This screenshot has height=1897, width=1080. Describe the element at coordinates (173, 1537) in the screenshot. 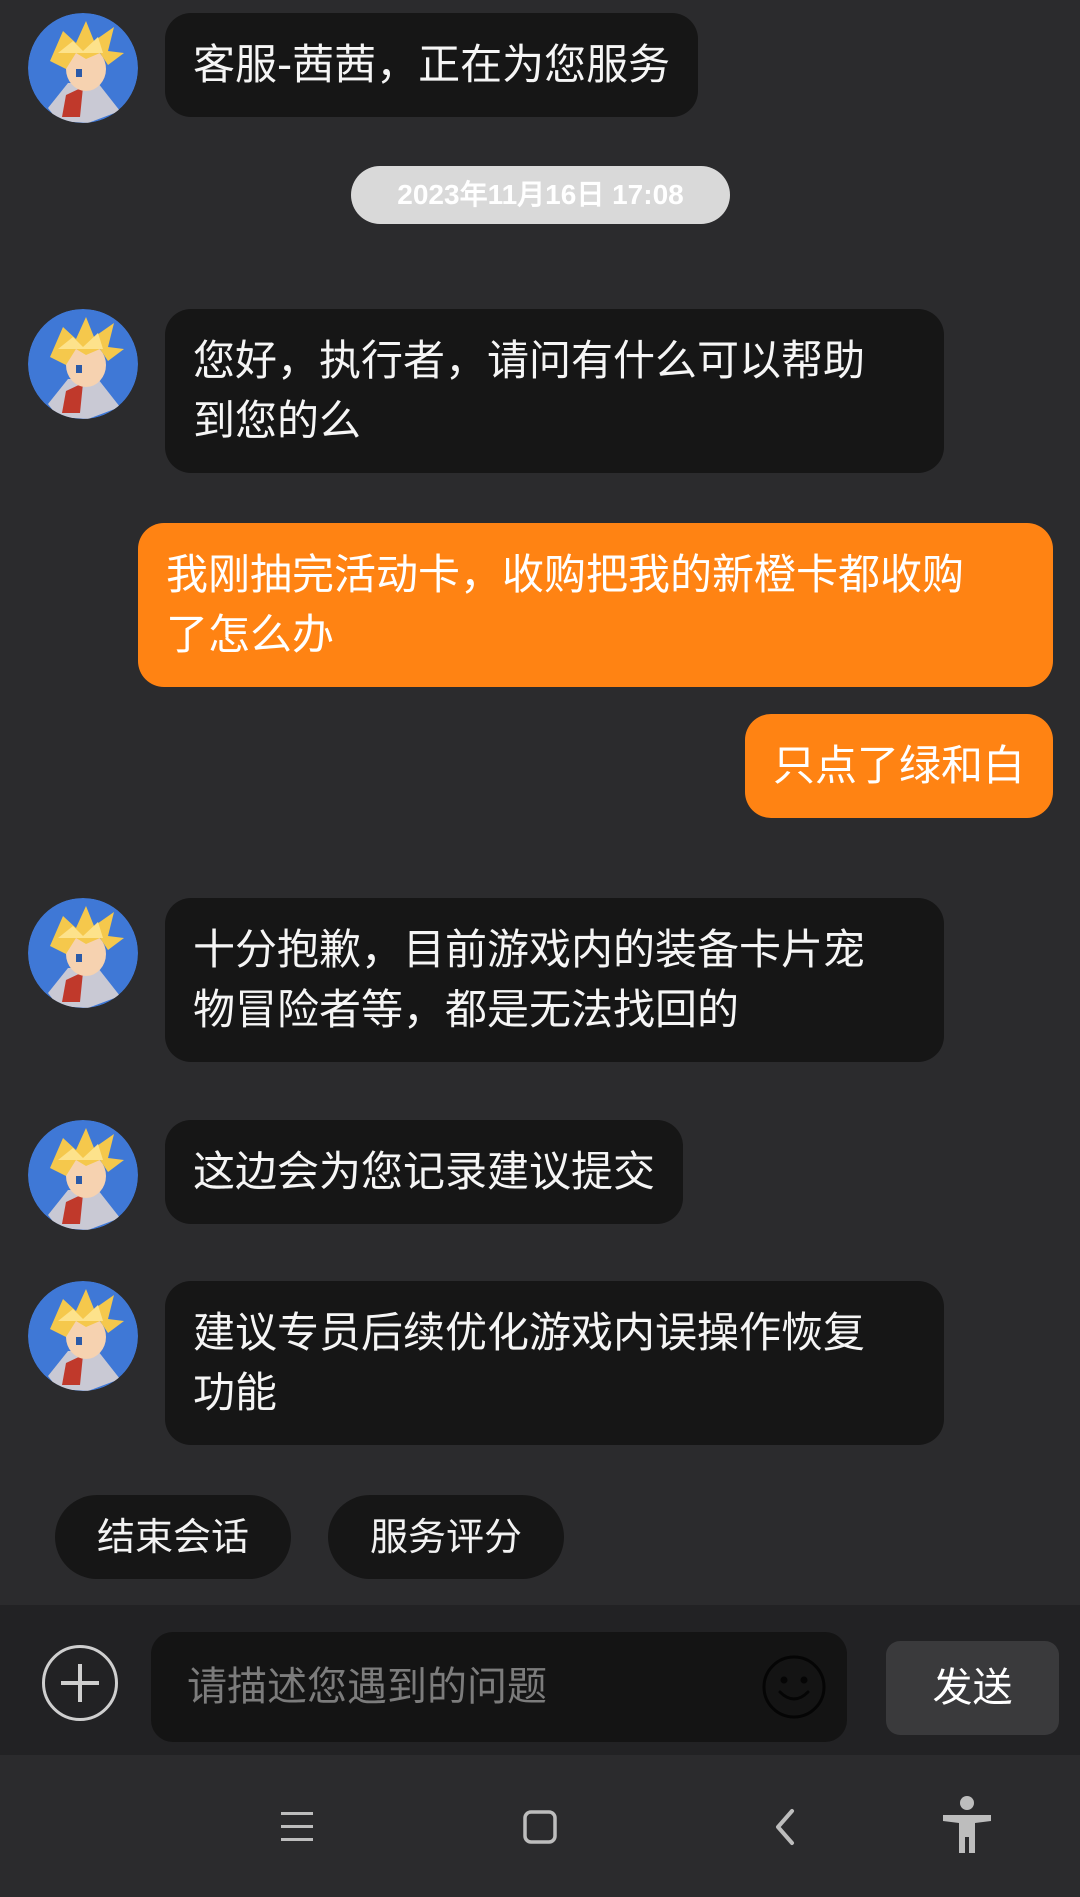

I see `end-session-button: 结束会话` at that location.